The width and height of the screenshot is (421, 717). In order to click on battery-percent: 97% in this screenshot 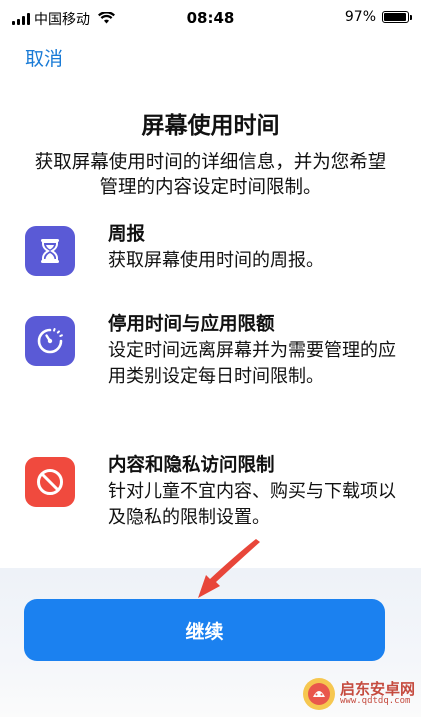, I will do `click(360, 17)`.